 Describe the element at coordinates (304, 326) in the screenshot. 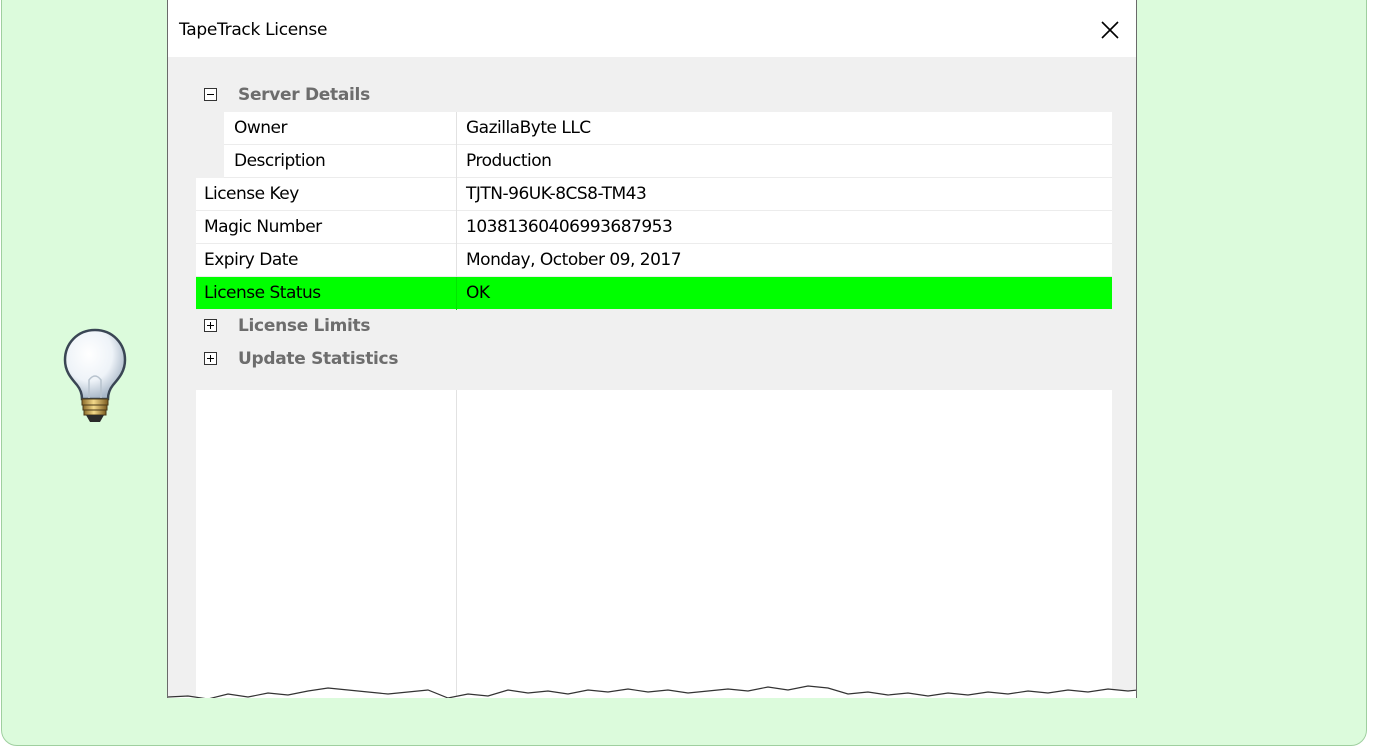

I see `category-label: License Limits` at that location.